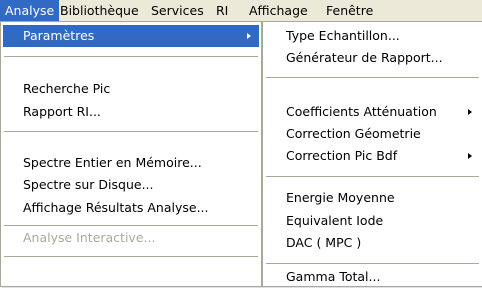 Image resolution: width=482 pixels, height=288 pixels. What do you see at coordinates (372, 198) in the screenshot?
I see `menuitem-energie-moyenne: Energie Moyenne` at bounding box center [372, 198].